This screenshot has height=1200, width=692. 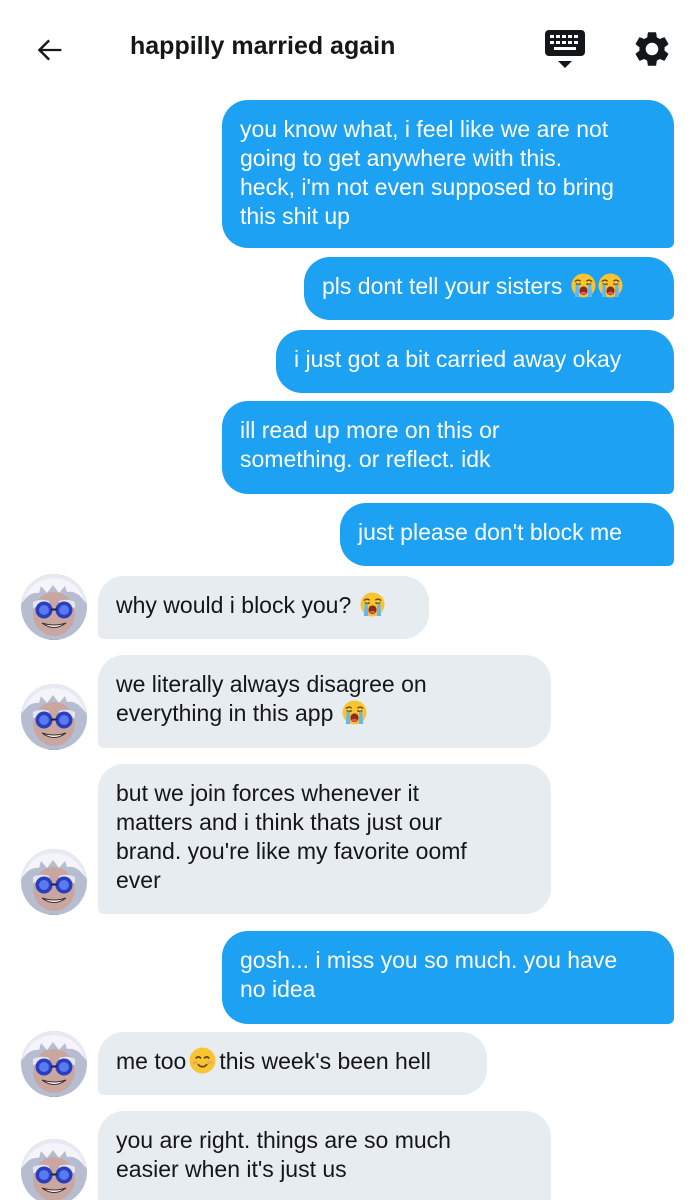 I want to click on back-button, so click(x=50, y=50).